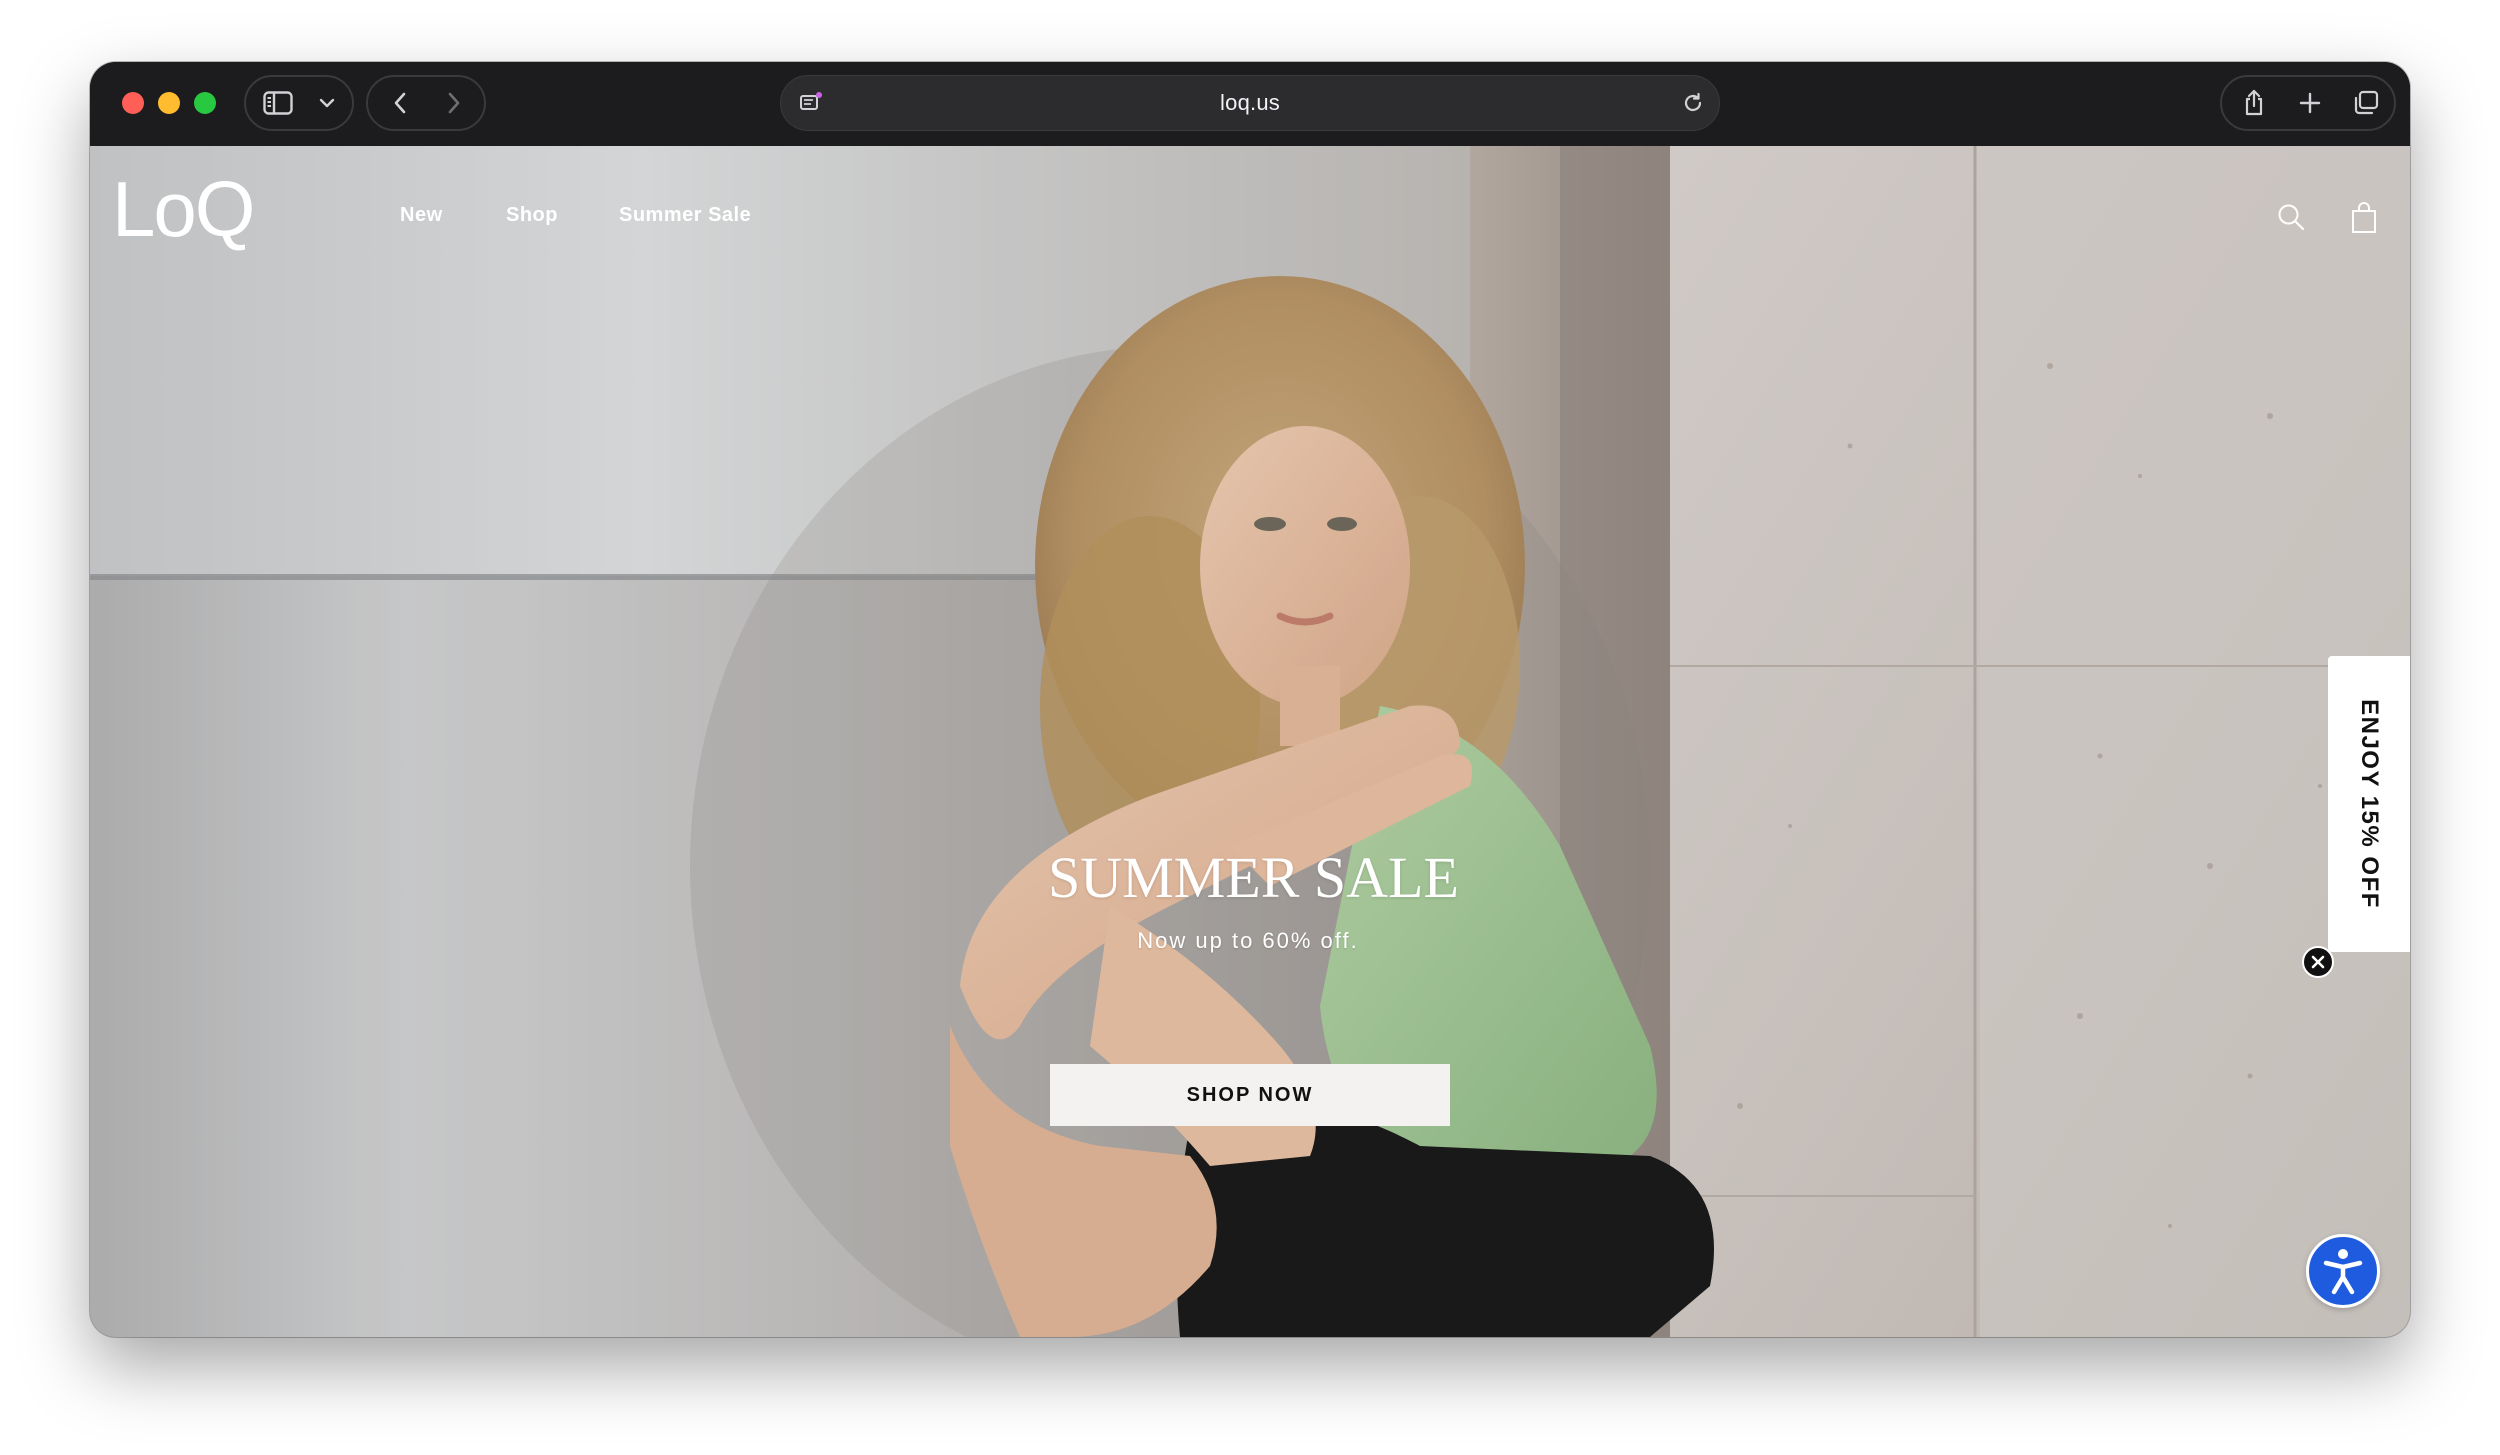 The image size is (2500, 1455). What do you see at coordinates (400, 103) in the screenshot?
I see `chevron-left-icon` at bounding box center [400, 103].